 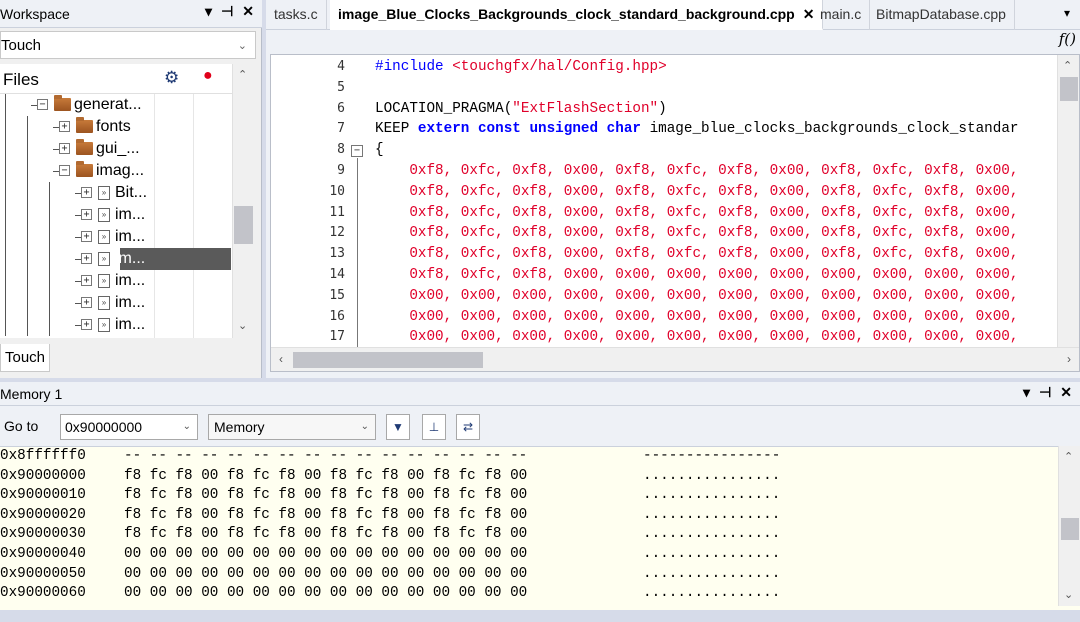 I want to click on line-number: 10, so click(x=337, y=191).